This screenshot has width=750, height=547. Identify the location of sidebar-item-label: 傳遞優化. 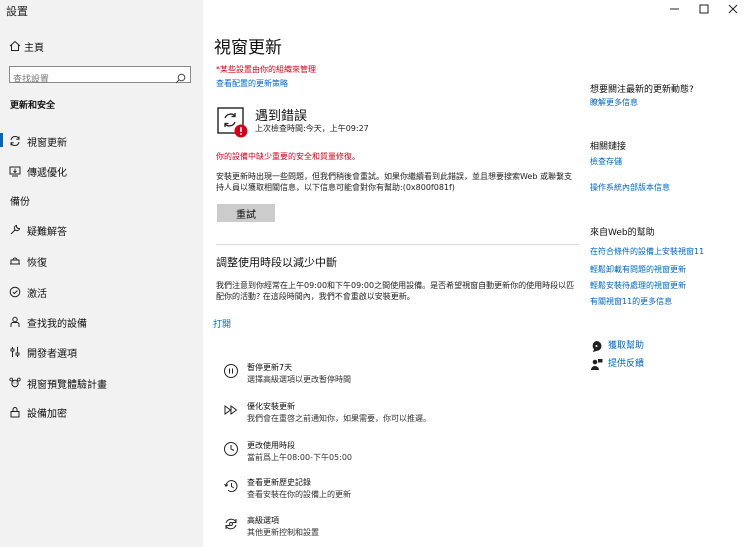
(47, 173).